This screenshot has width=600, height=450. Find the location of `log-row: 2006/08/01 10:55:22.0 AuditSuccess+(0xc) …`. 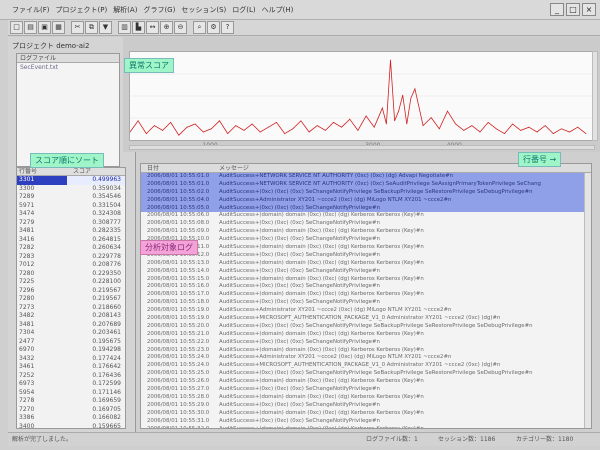

log-row: 2006/08/01 10:55:22.0 AuditSuccess+(0xc) … is located at coordinates (366, 343).